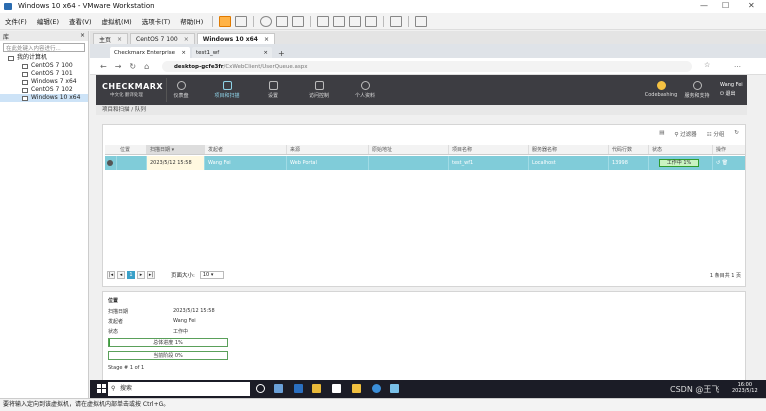  What do you see at coordinates (681, 149) in the screenshot?
I see `col-status: 状态` at bounding box center [681, 149].